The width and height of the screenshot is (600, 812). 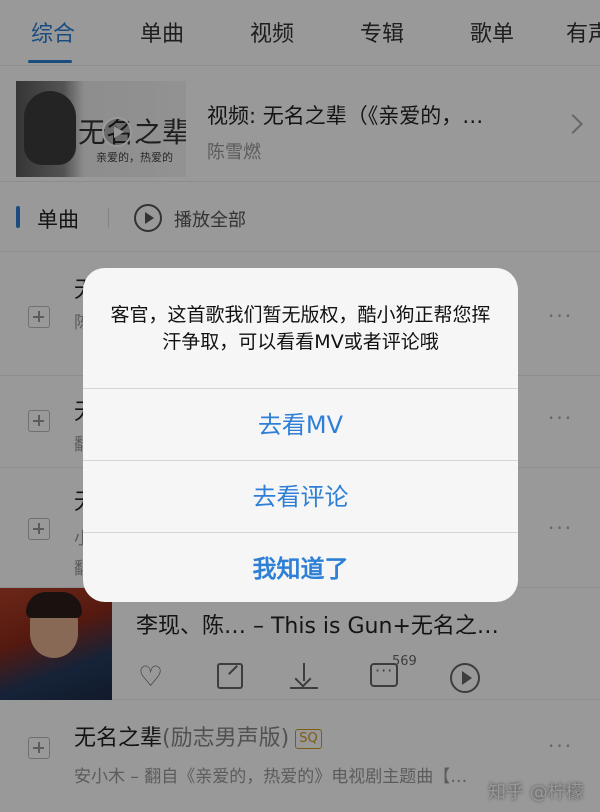 What do you see at coordinates (300, 328) in the screenshot?
I see `alert-message: 客官，这首歌我们暂无版权，酷小狗正帮您挥汗争取，可以看看MV或者评论哦` at bounding box center [300, 328].